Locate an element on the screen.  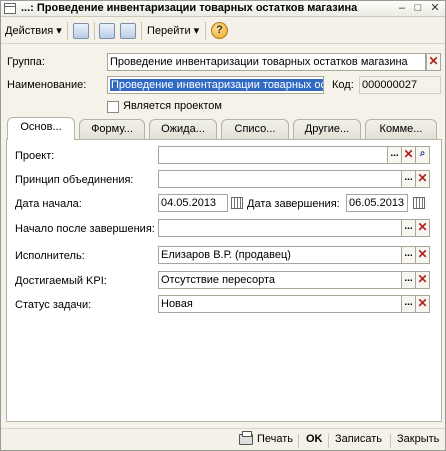
refresh-icon is located at coordinates (107, 31).